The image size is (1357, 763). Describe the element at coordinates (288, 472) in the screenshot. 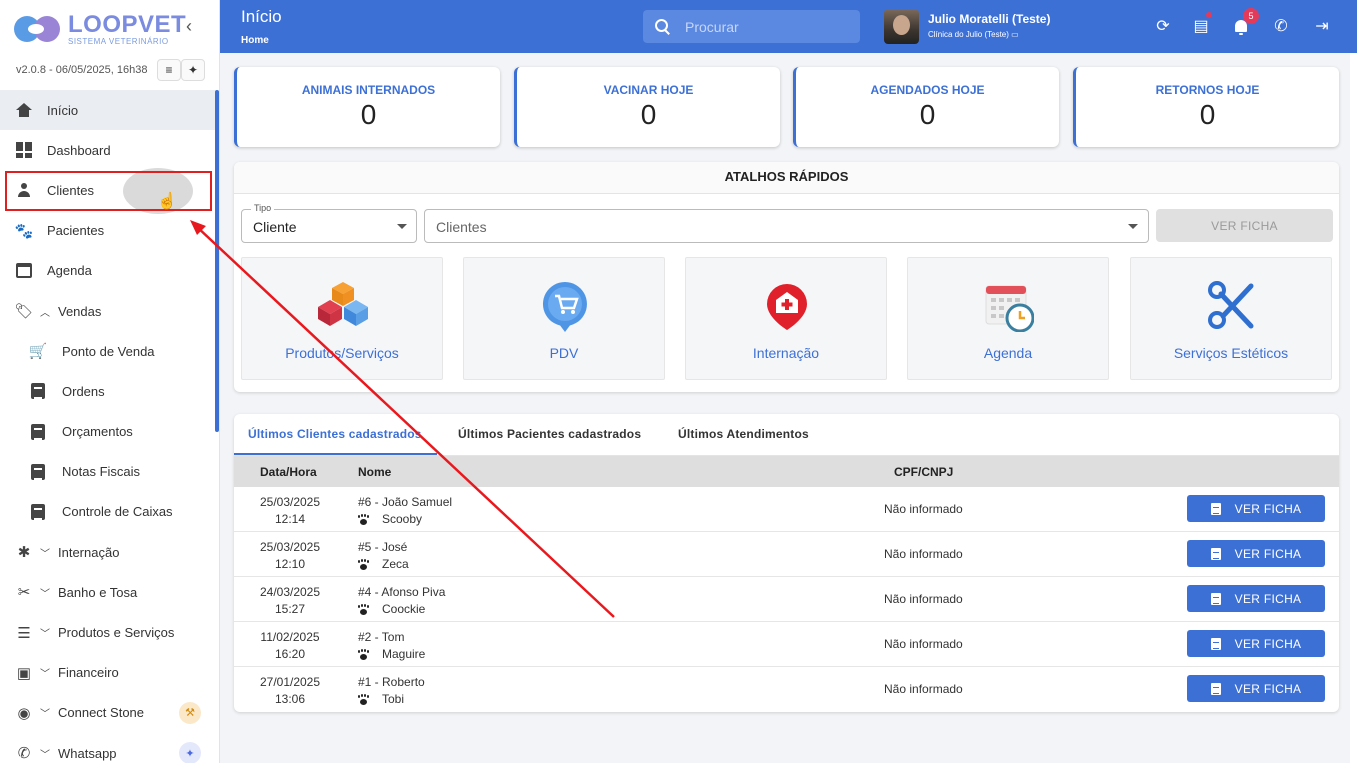

I see `column-header-data-hora: Data/Hora` at that location.